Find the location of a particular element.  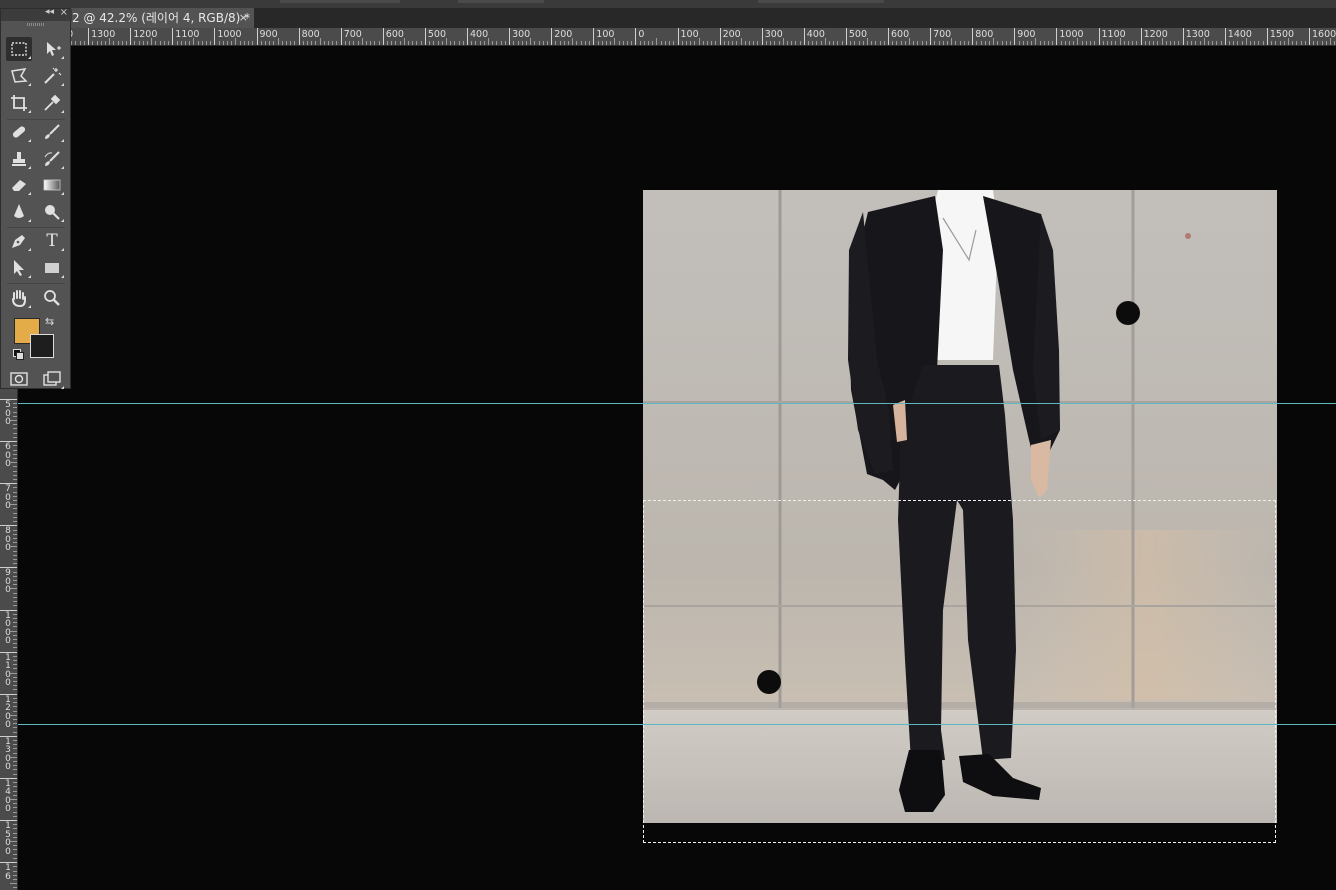

pen-tool is located at coordinates (19, 241).